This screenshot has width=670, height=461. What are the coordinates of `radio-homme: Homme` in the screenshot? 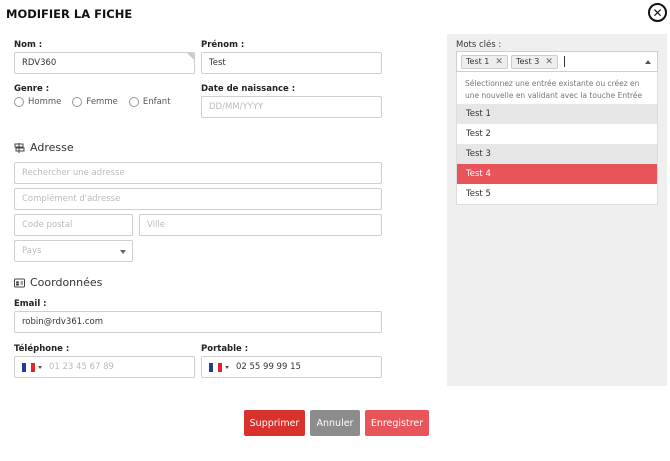 It's located at (37, 102).